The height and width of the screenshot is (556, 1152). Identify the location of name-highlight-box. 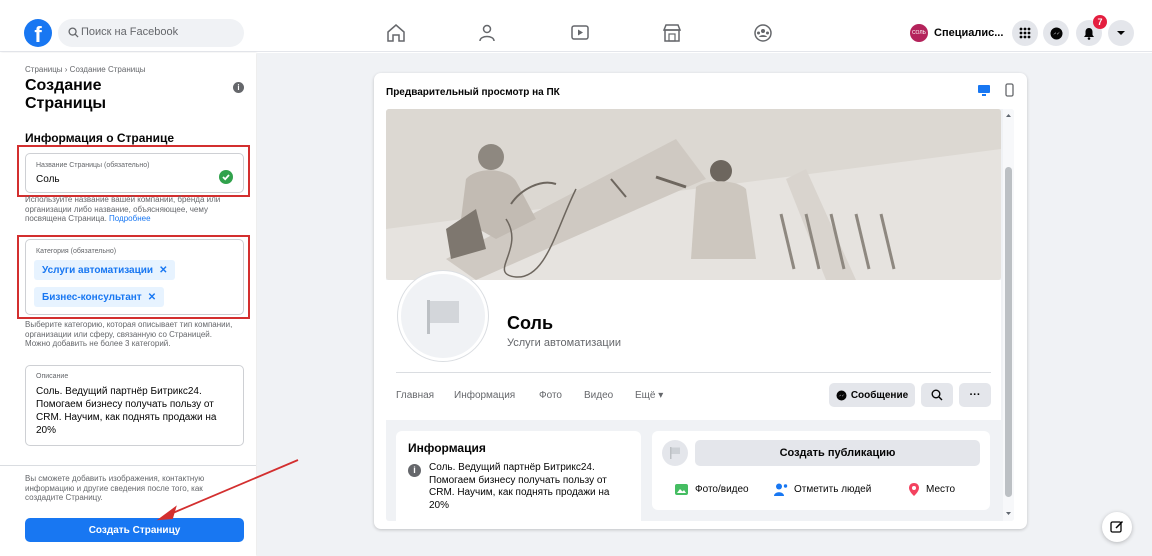
(133, 171).